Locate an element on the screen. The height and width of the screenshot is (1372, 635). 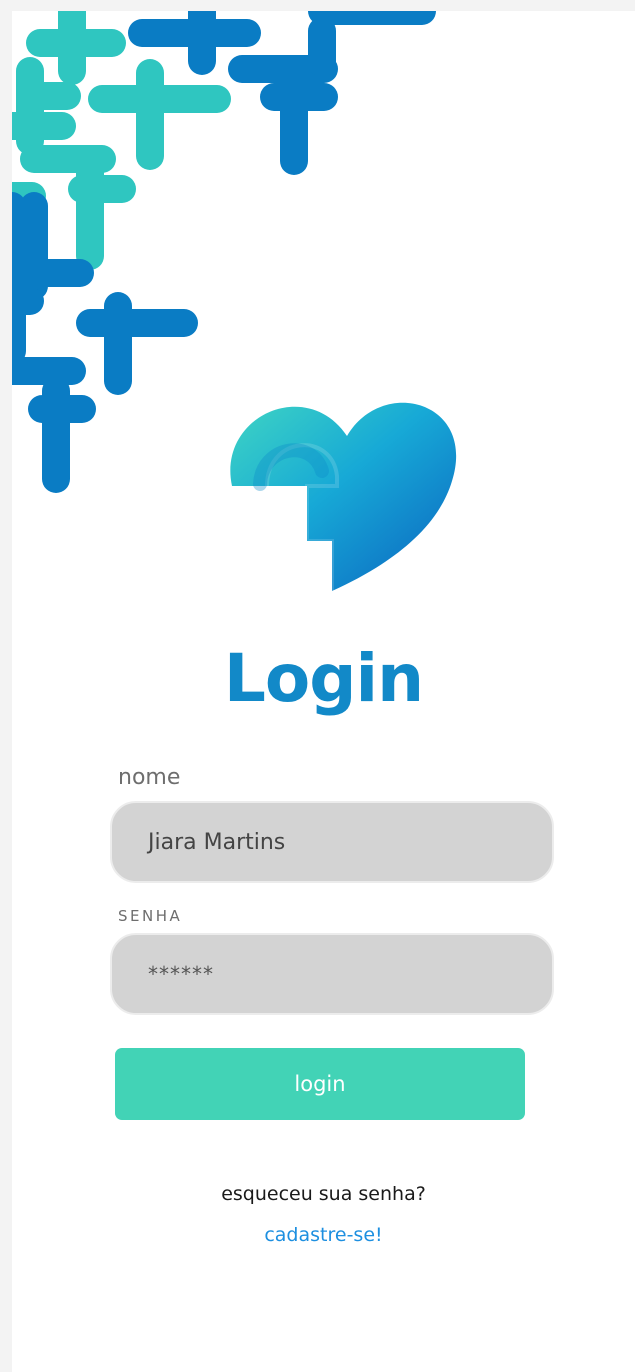
login-button-label: login is located at coordinates (320, 1084).